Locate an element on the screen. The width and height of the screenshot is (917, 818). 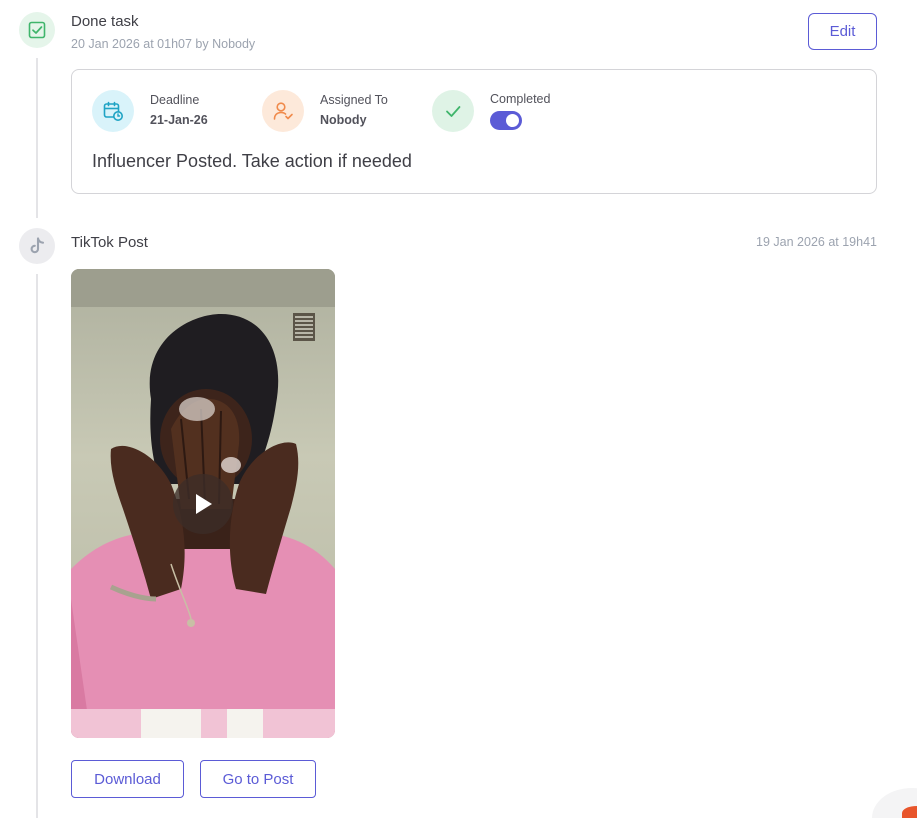
edit-button: Edit is located at coordinates (842, 31).